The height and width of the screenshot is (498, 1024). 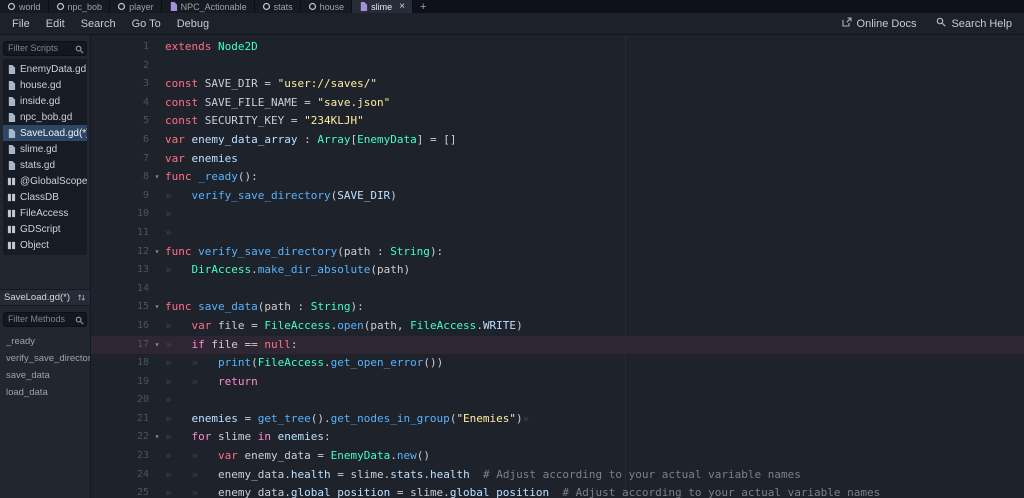 What do you see at coordinates (557, 47) in the screenshot?
I see `code-line-1: 1 extends Node2D` at bounding box center [557, 47].